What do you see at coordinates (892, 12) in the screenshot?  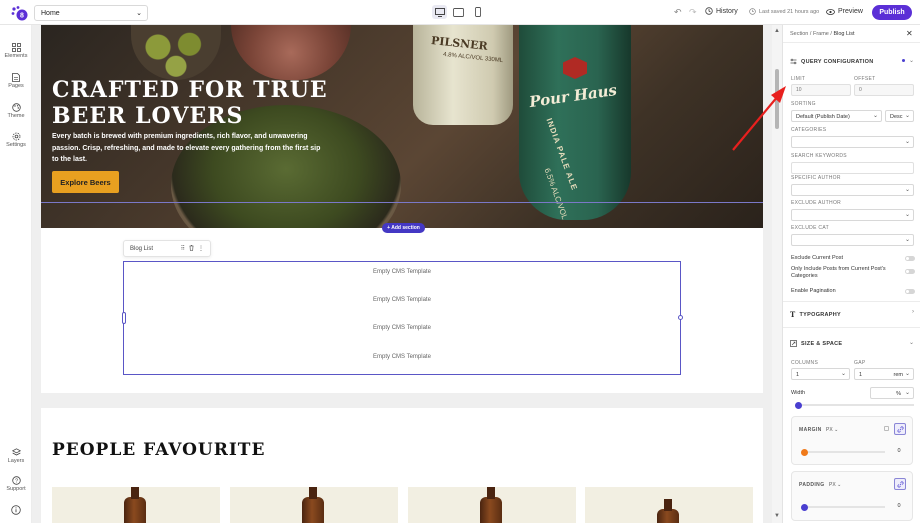 I see `publish-button: Publish` at bounding box center [892, 12].